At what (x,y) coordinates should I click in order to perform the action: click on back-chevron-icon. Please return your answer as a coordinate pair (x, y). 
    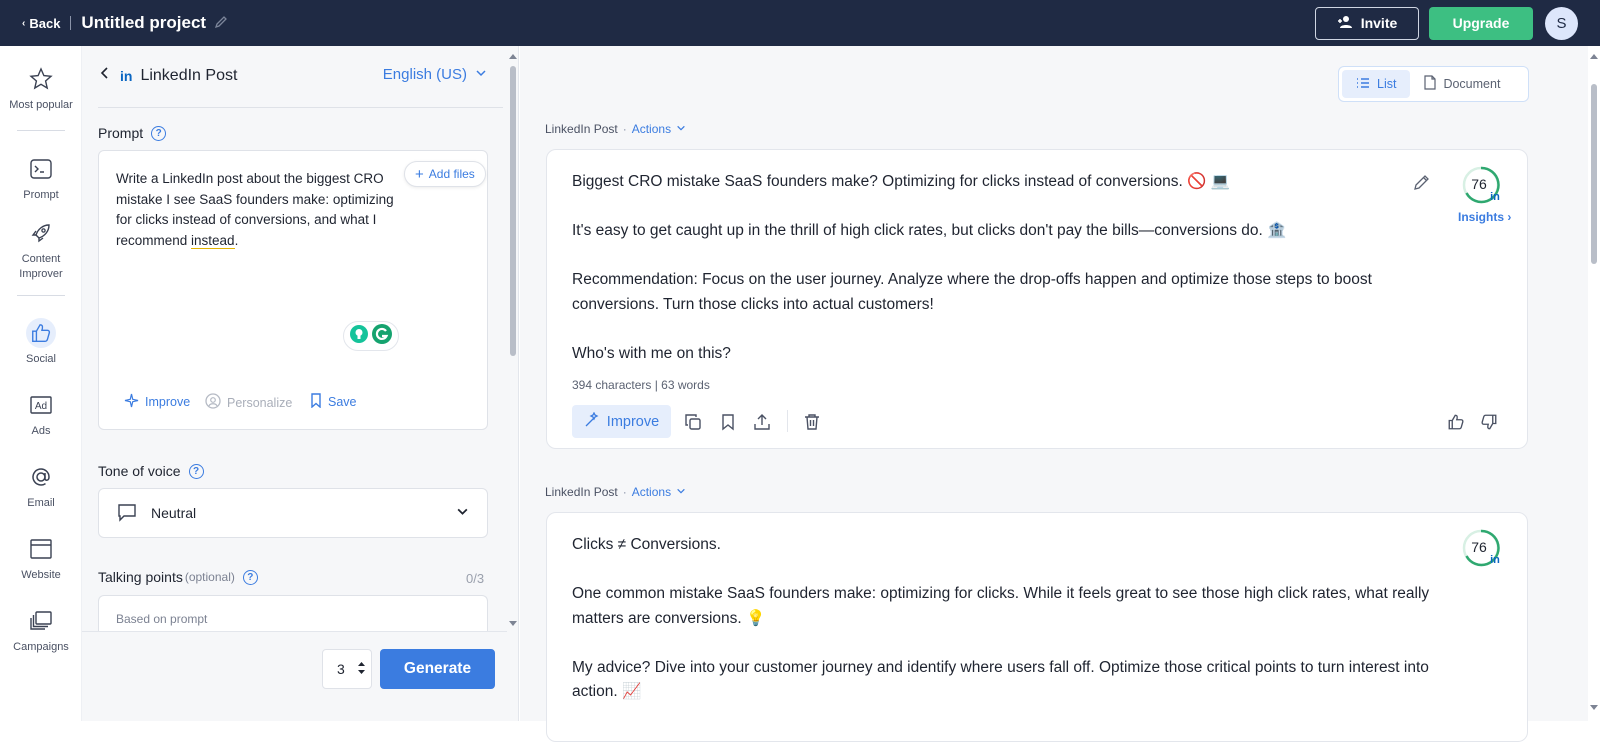
    Looking at the image, I should click on (105, 75).